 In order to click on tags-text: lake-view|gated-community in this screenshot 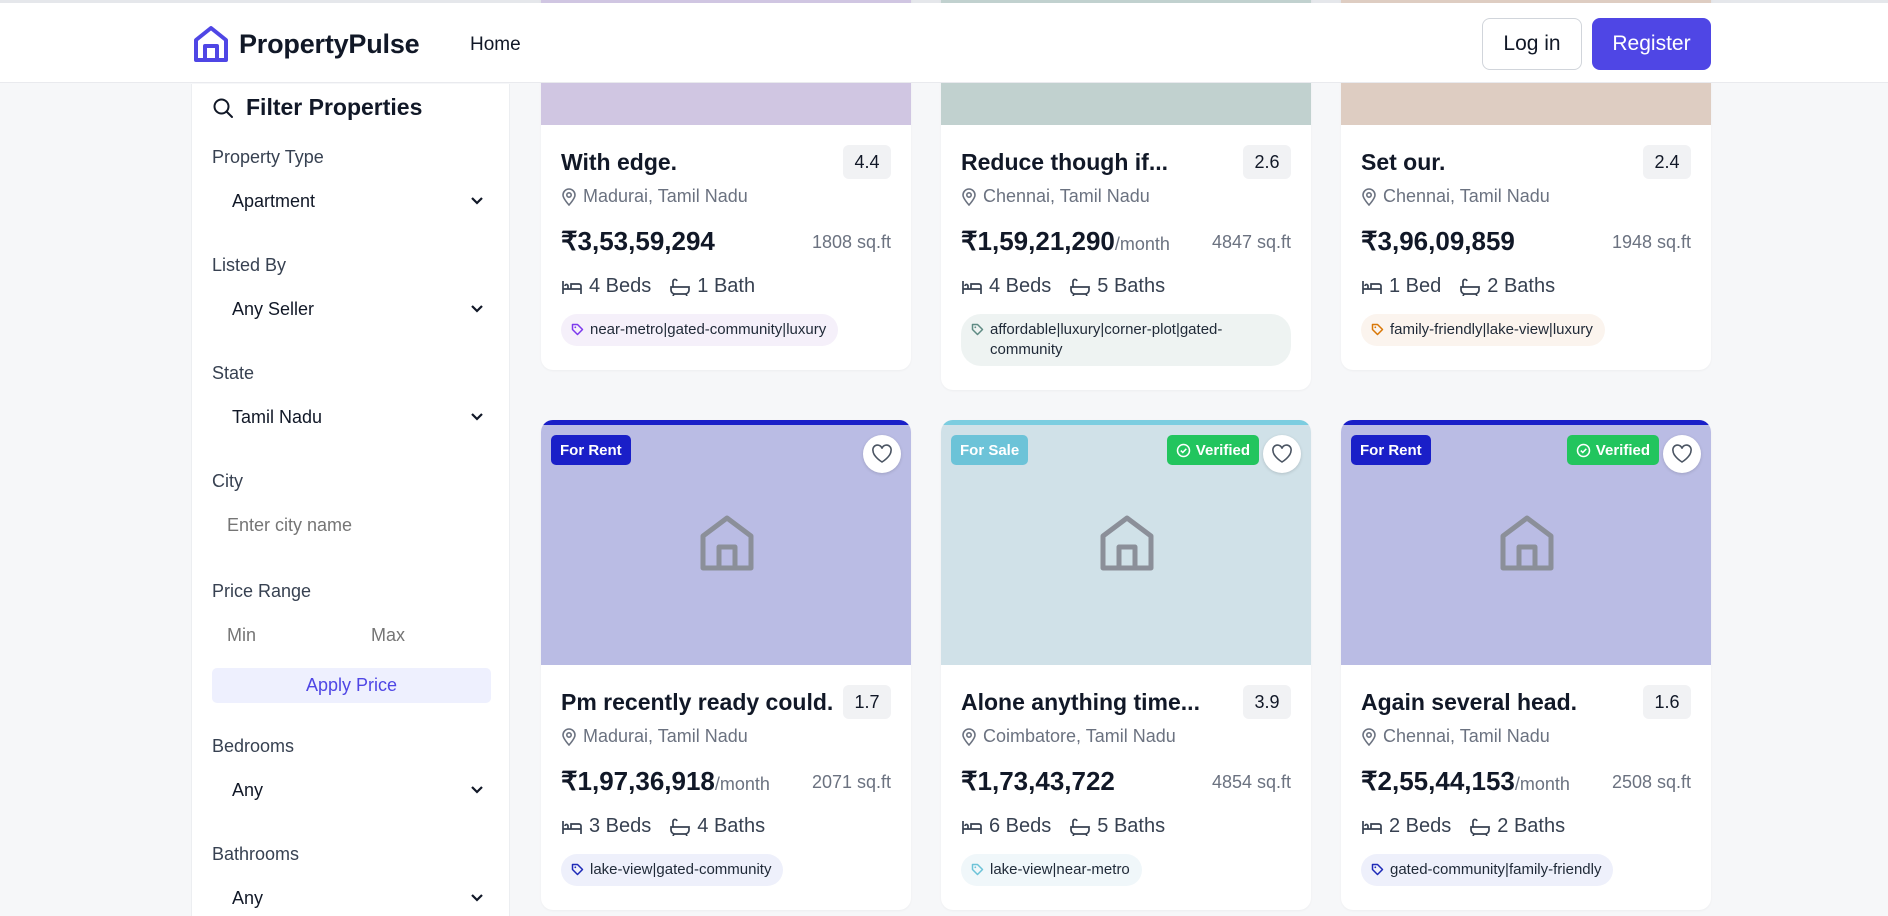, I will do `click(680, 870)`.